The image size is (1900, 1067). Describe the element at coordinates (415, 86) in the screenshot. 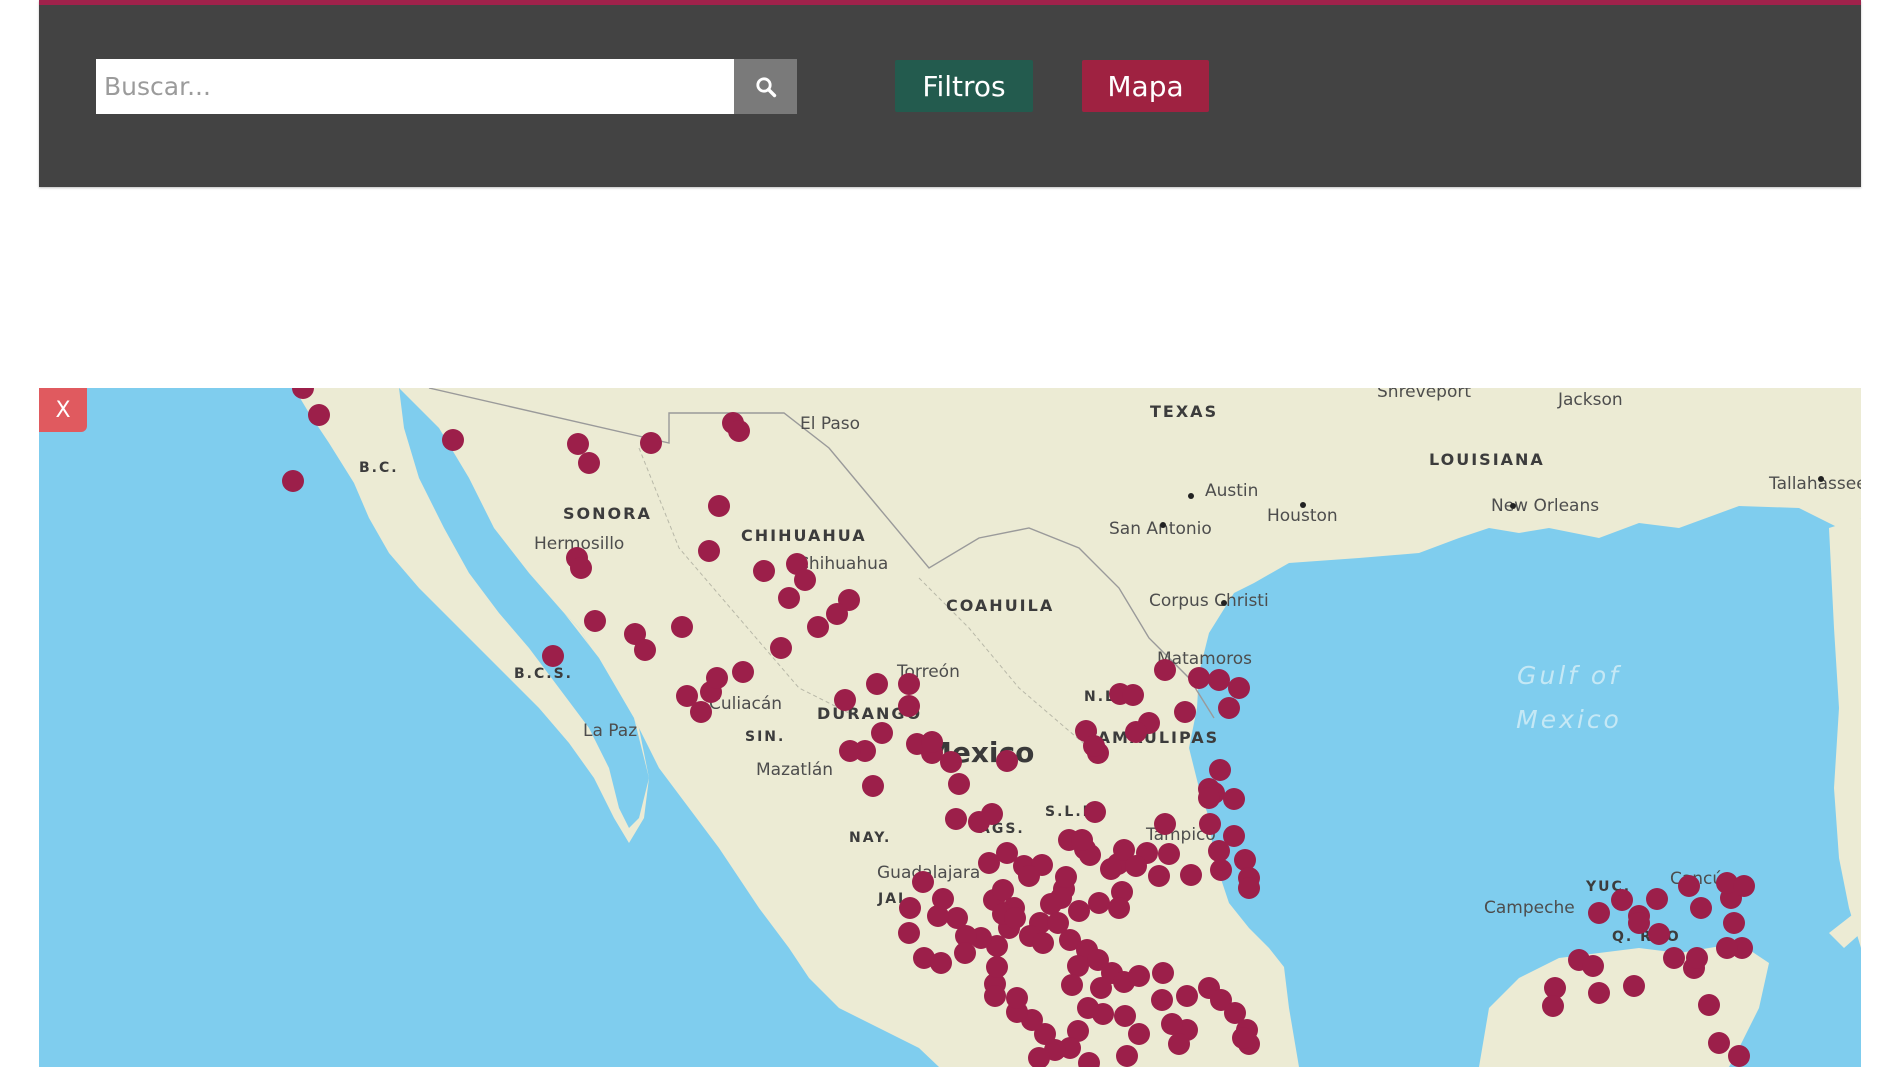

I see `search-input` at that location.